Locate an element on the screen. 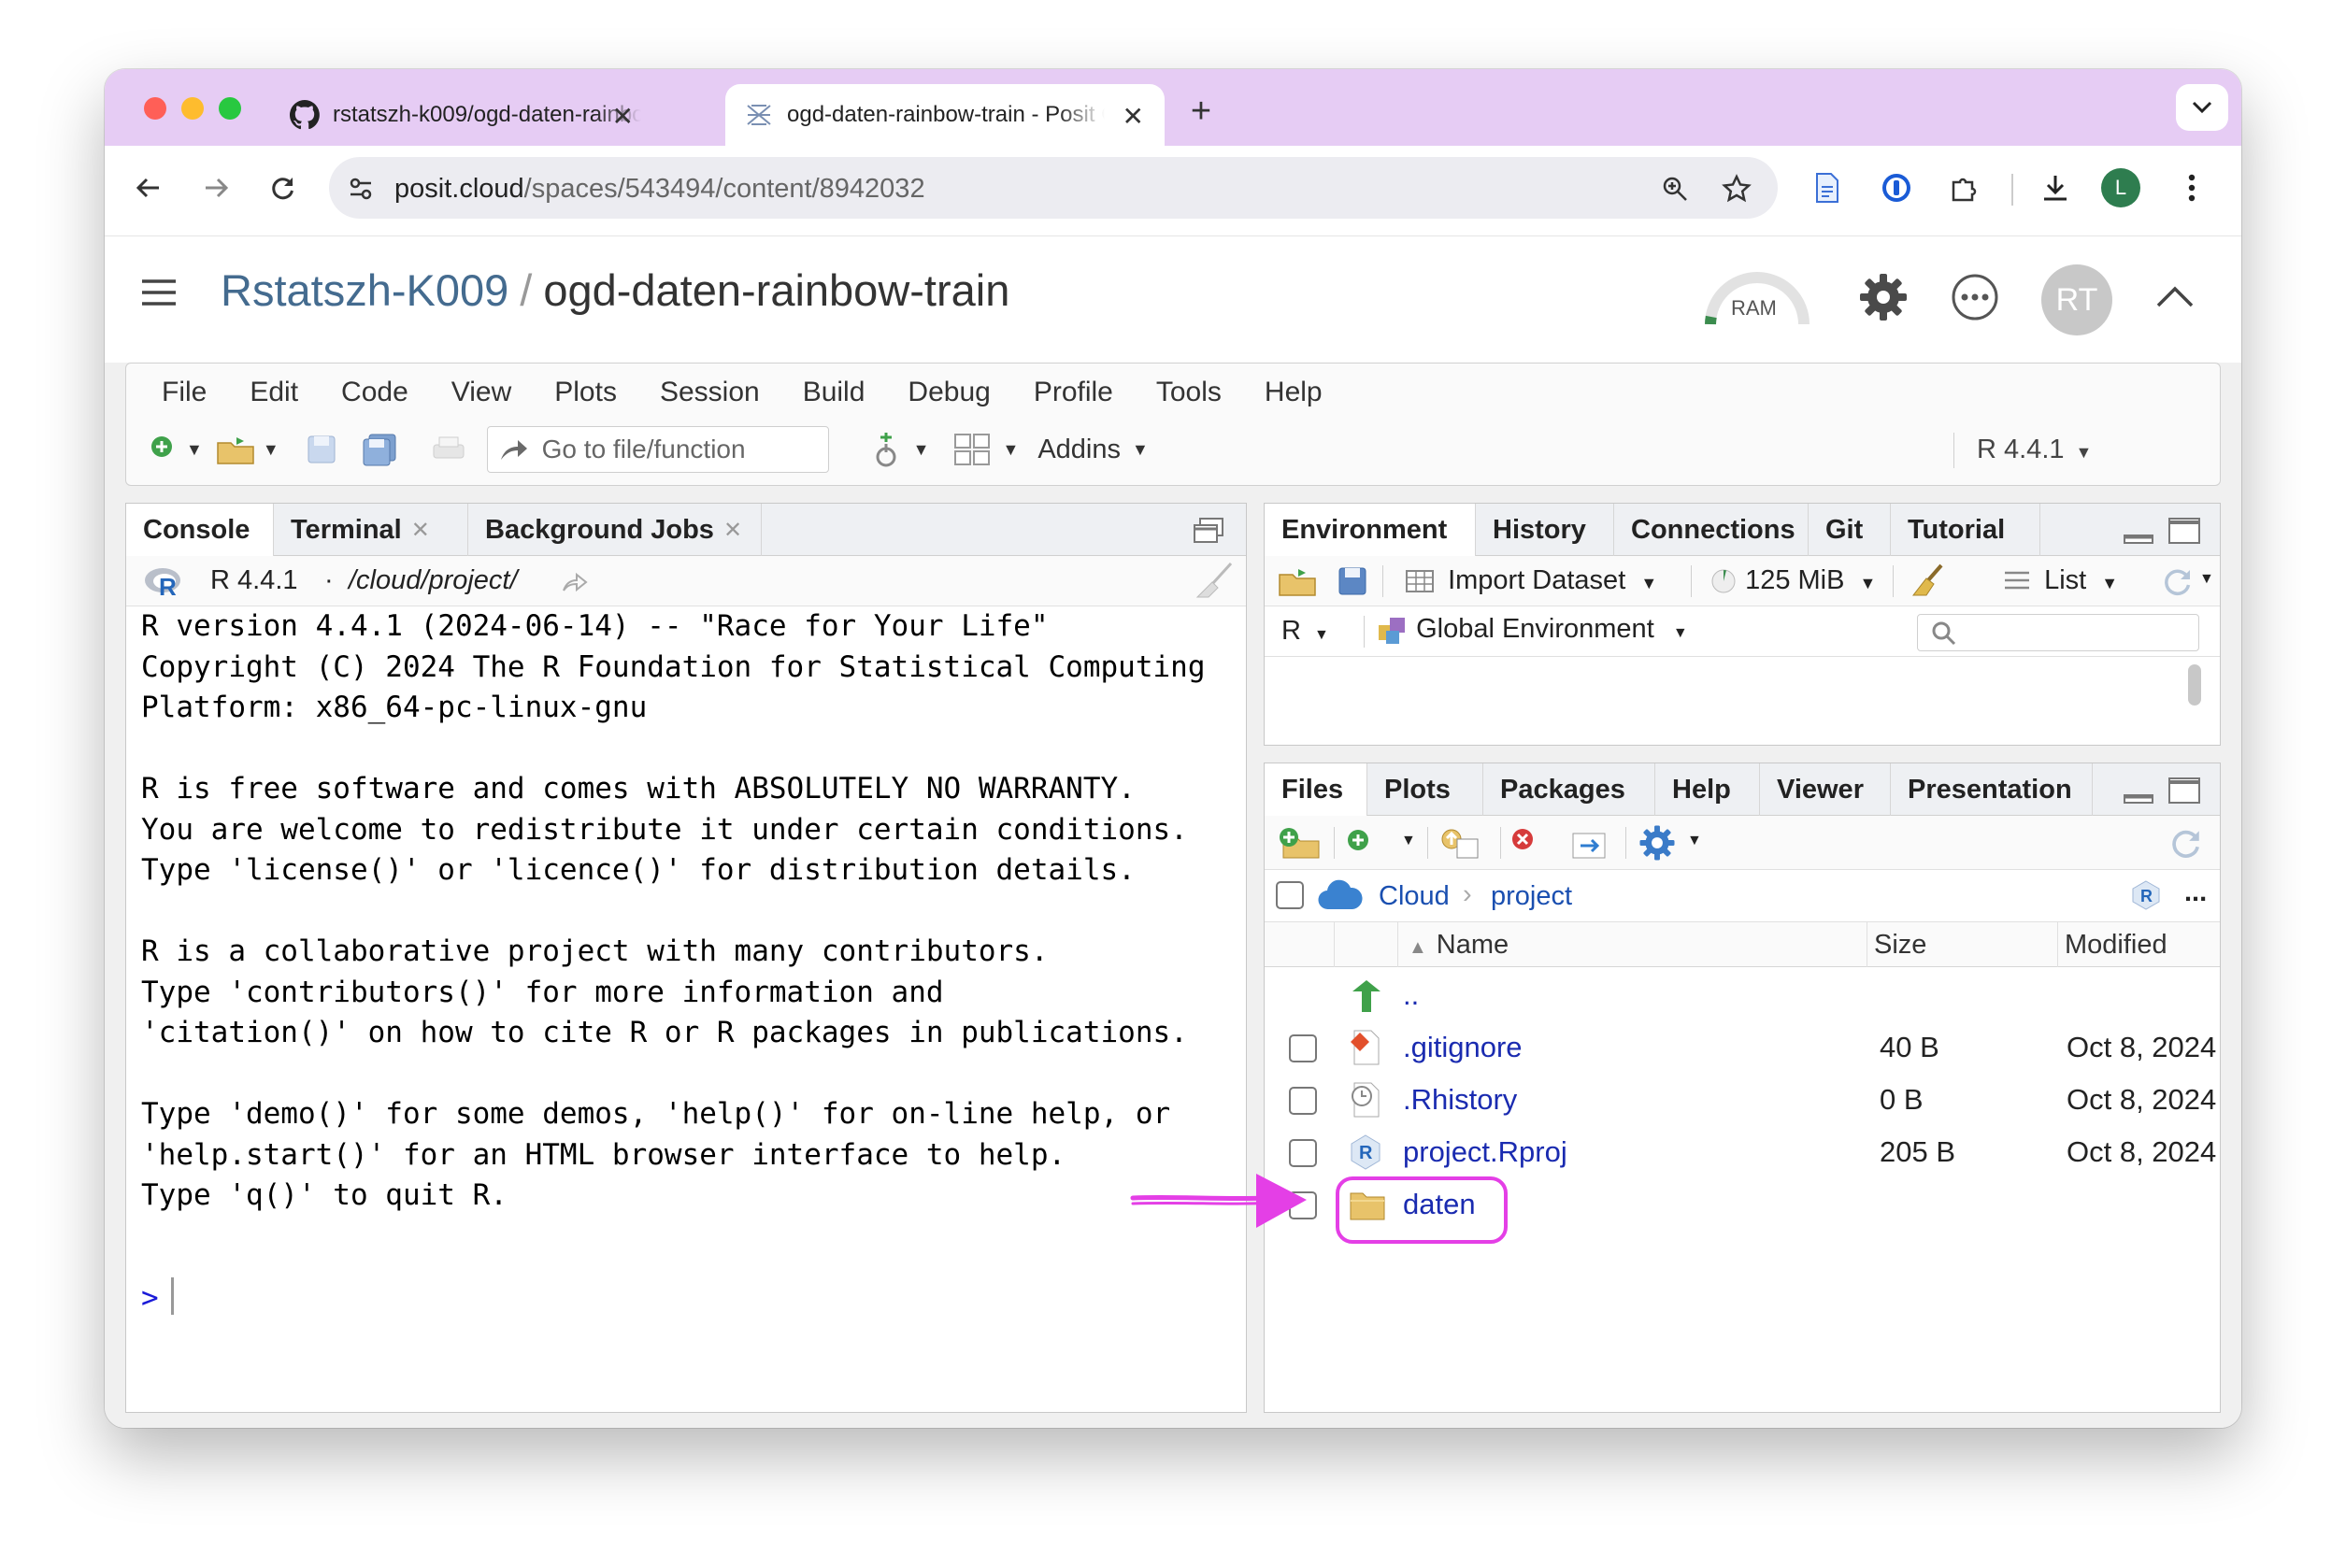 This screenshot has height=1568, width=2346. tab-history: History is located at coordinates (1545, 530).